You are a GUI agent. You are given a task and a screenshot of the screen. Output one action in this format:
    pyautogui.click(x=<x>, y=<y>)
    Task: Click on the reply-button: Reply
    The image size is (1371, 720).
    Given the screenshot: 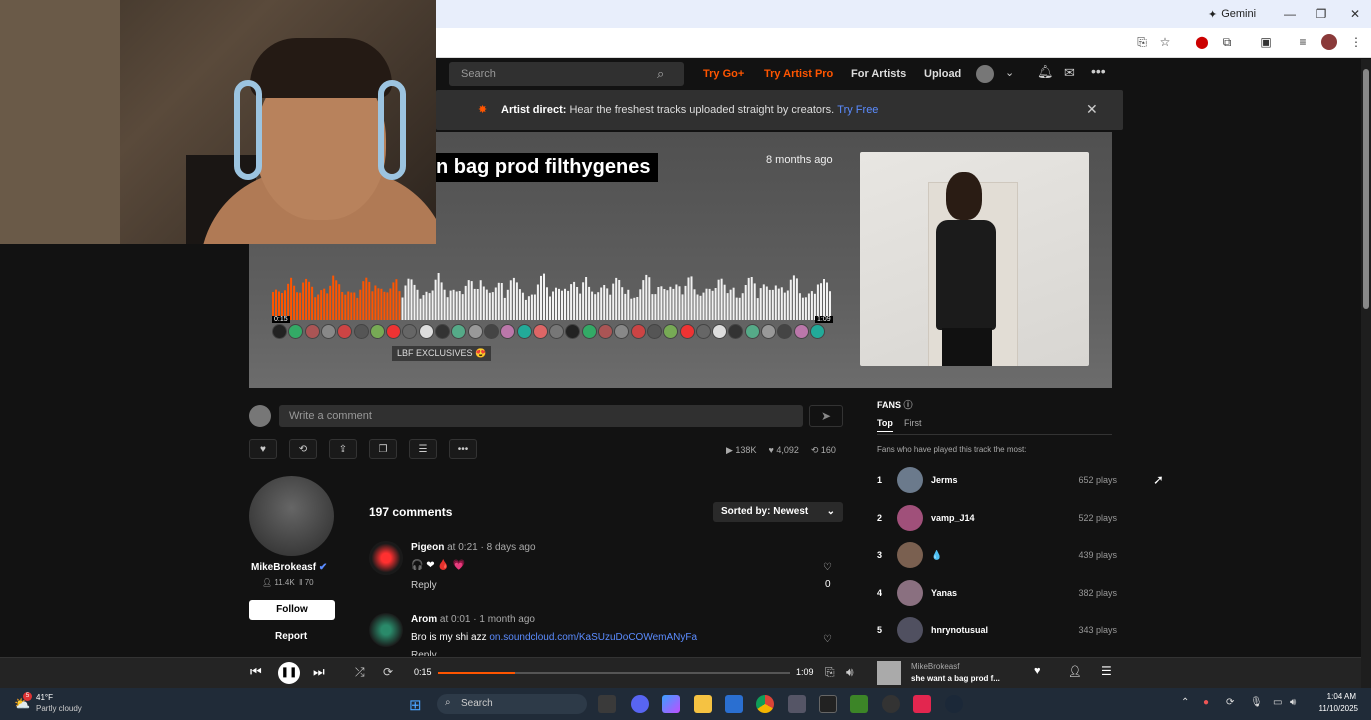 What is the action you would take?
    pyautogui.click(x=424, y=585)
    